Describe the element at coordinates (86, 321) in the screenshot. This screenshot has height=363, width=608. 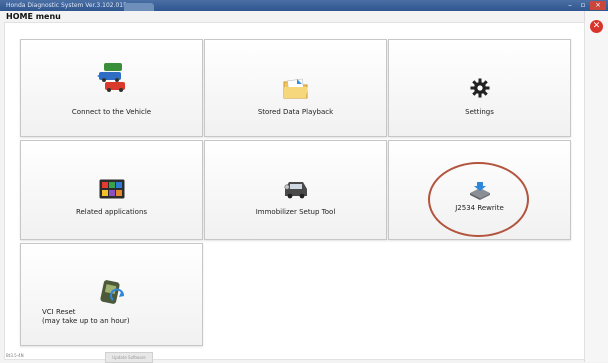
I see `vci-reset-label-line2: (may take up to an hour)` at that location.